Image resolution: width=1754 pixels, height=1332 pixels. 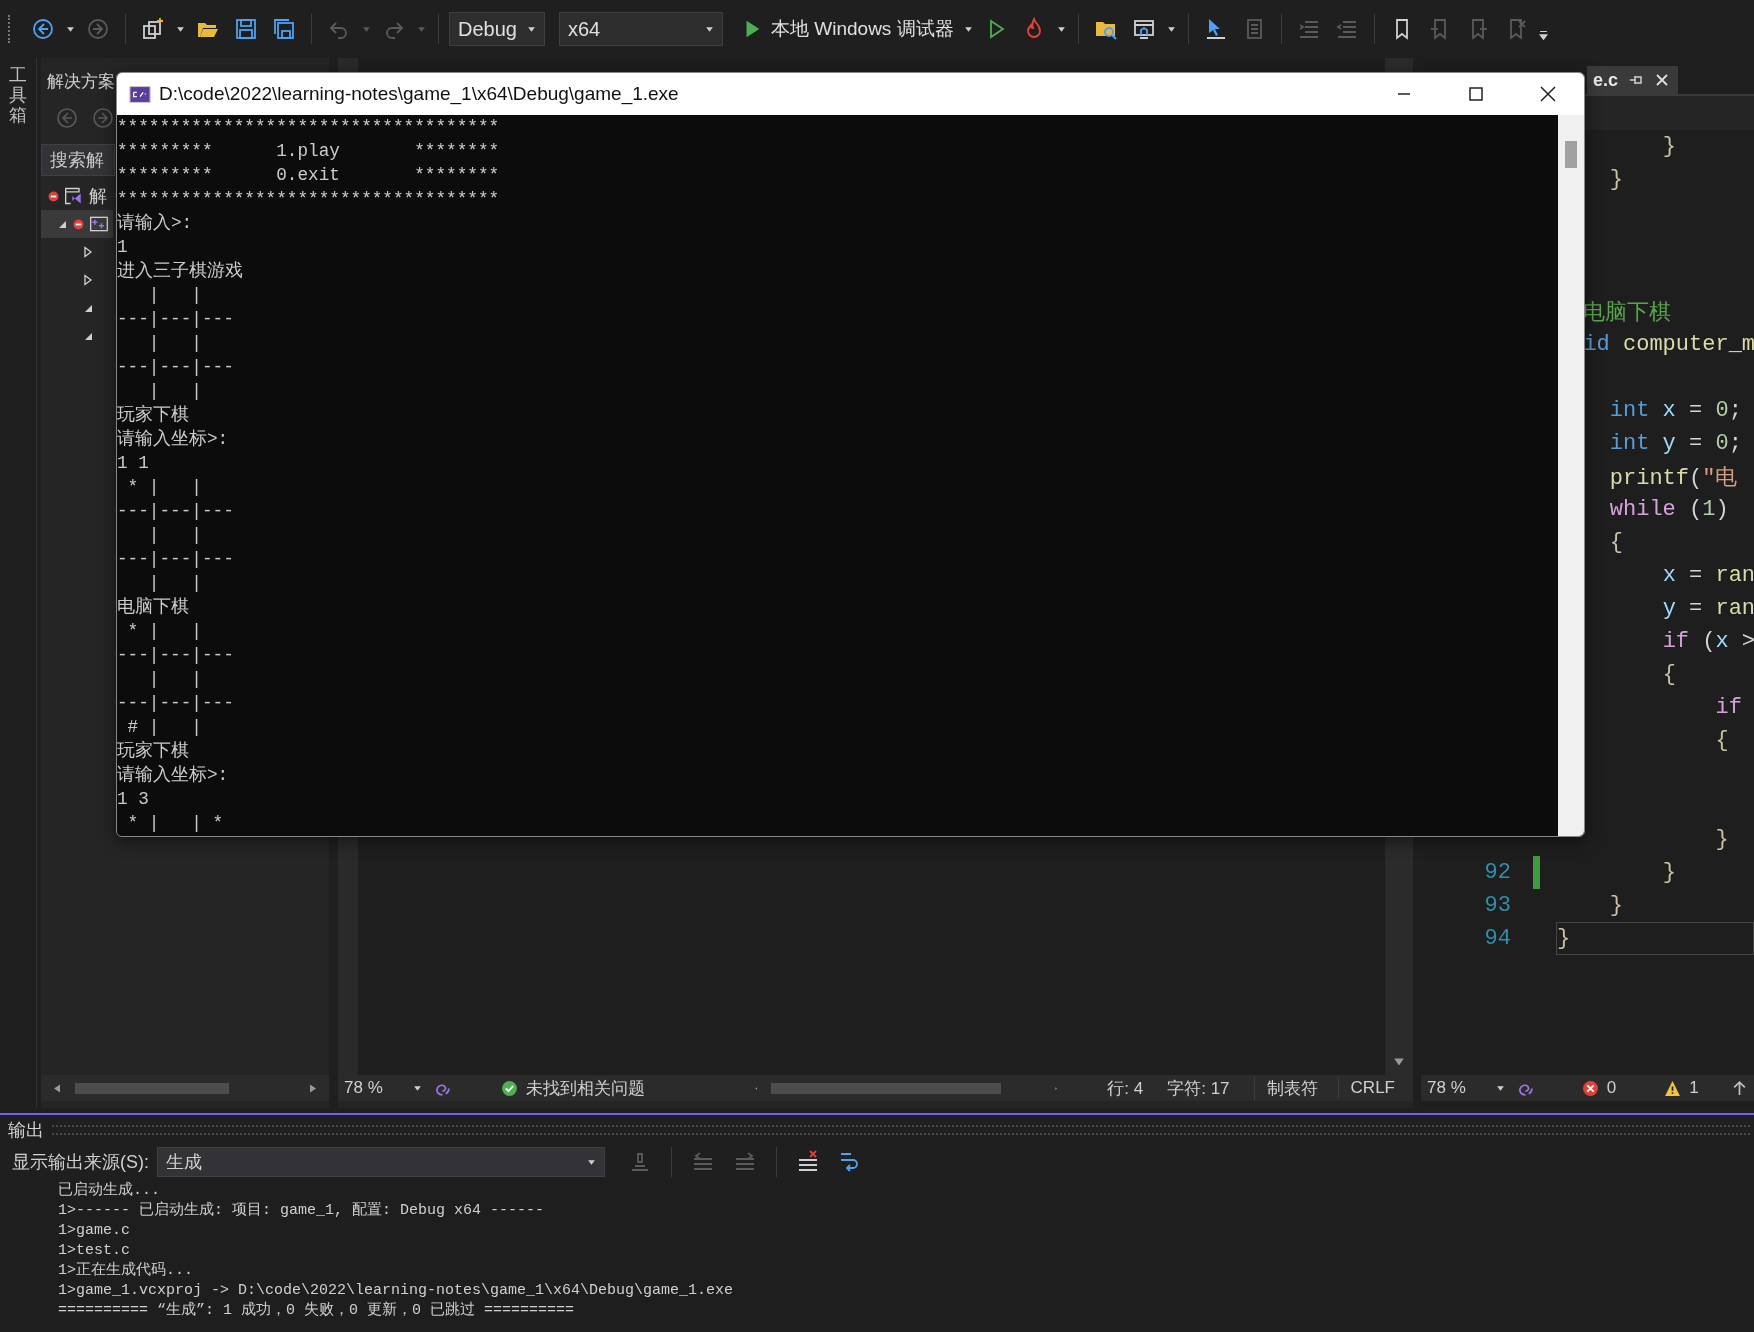 What do you see at coordinates (26, 1130) in the screenshot?
I see `panel-title: 输出` at bounding box center [26, 1130].